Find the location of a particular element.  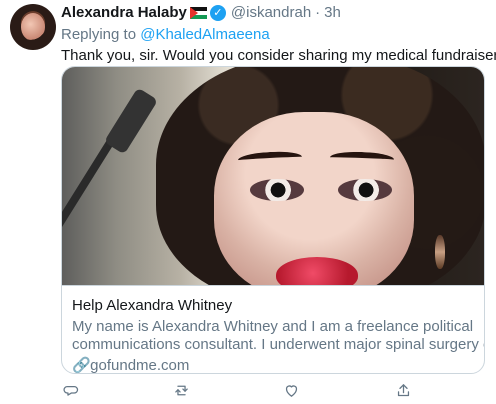

replying-prefix: Replying to is located at coordinates (99, 34).